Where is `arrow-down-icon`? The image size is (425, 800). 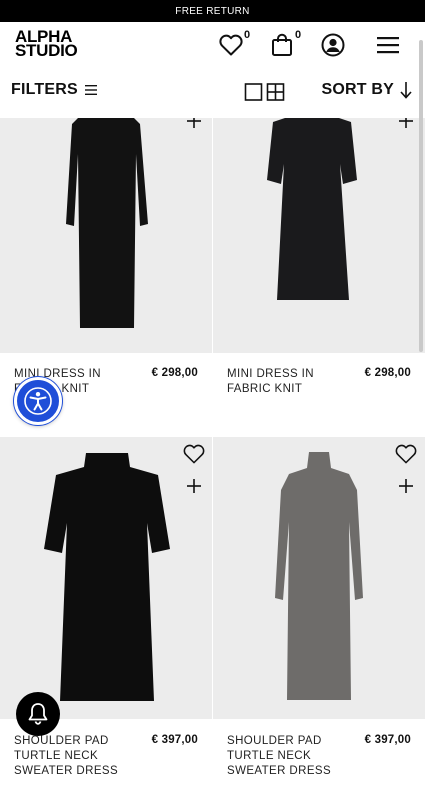
arrow-down-icon is located at coordinates (406, 90).